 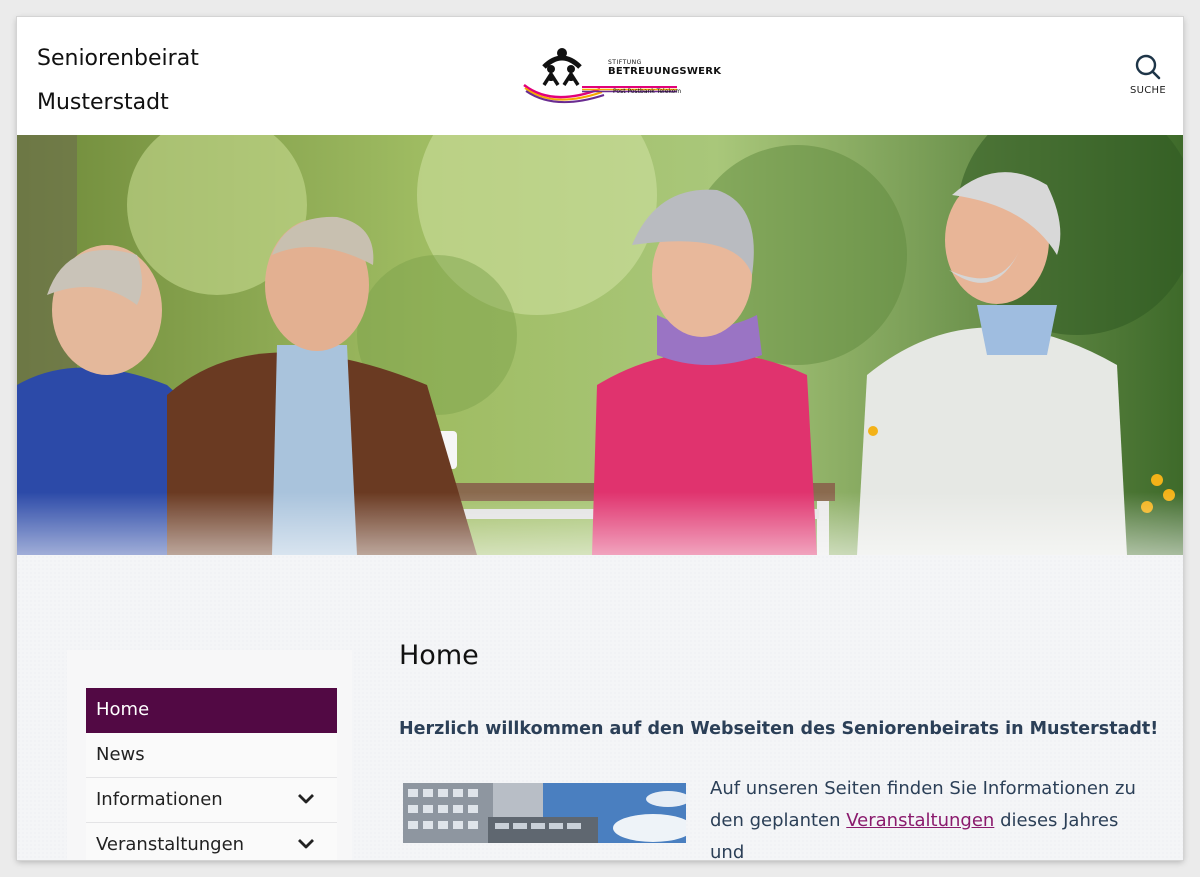 I want to click on city-buildings-photo, so click(x=544, y=813).